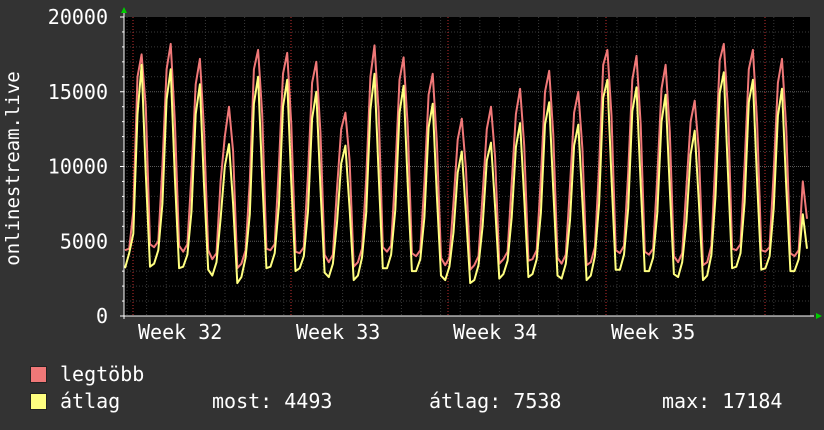 The width and height of the screenshot is (824, 430). What do you see at coordinates (84, 241) in the screenshot?
I see `y-tick-label: 5000` at bounding box center [84, 241].